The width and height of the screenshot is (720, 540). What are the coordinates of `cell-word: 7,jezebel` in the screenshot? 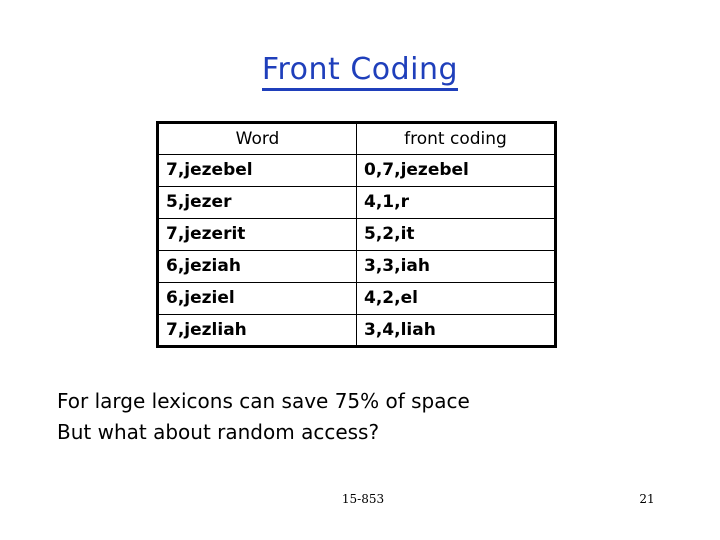 It's located at (257, 170).